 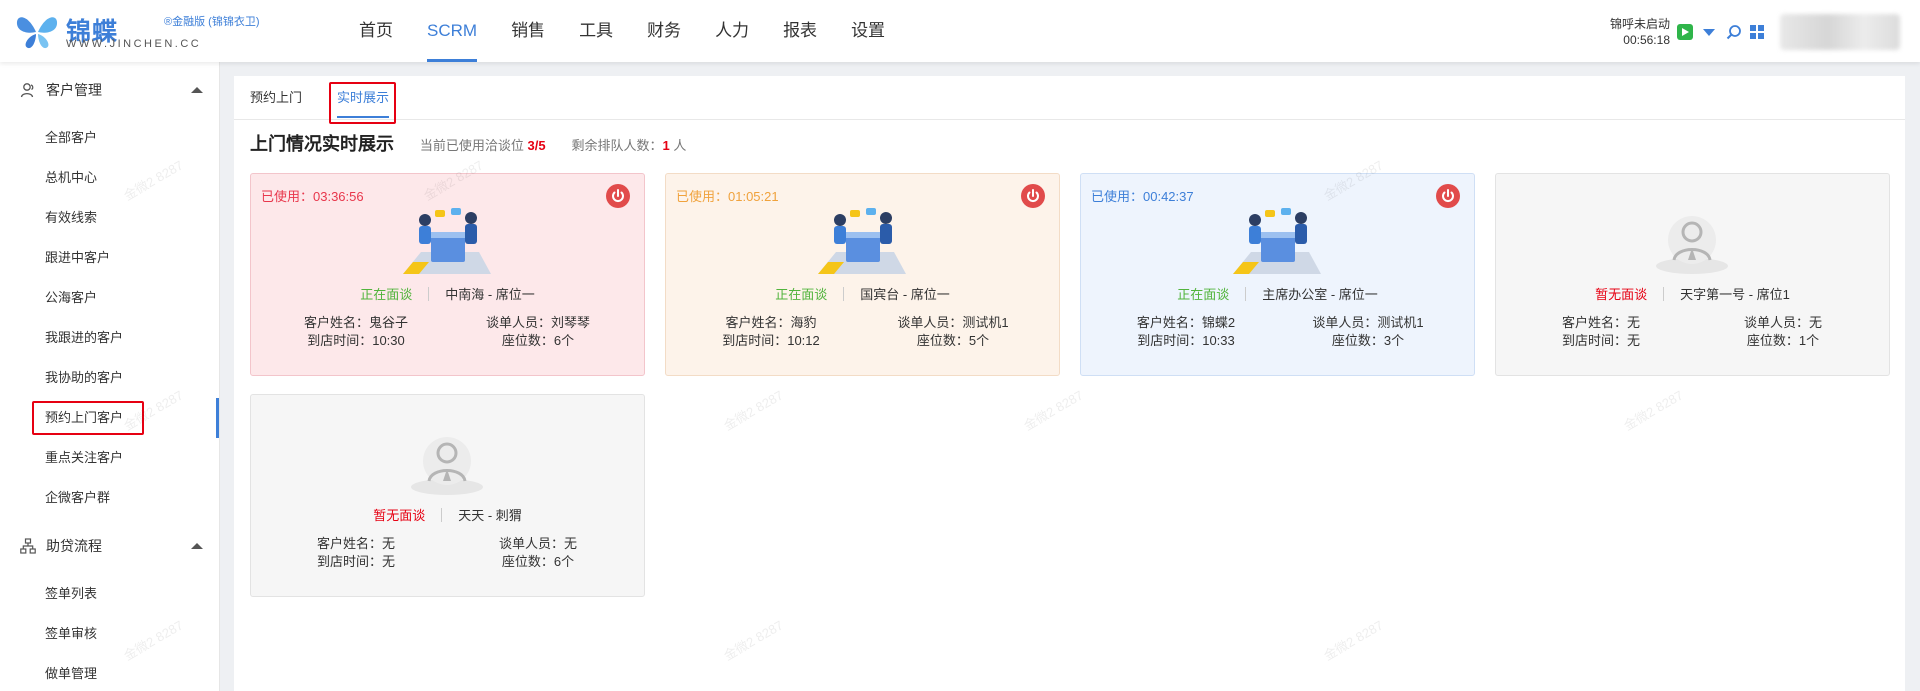 I want to click on status-badge: 正在面谈, so click(x=801, y=294).